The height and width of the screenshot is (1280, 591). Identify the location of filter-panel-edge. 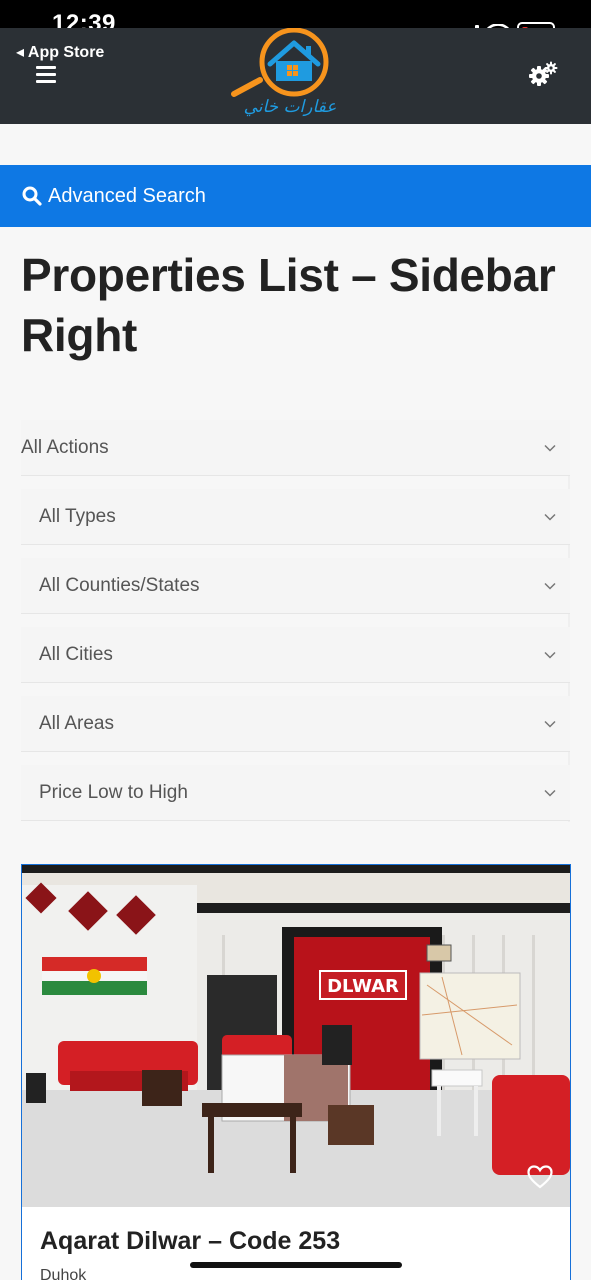
(569, 621).